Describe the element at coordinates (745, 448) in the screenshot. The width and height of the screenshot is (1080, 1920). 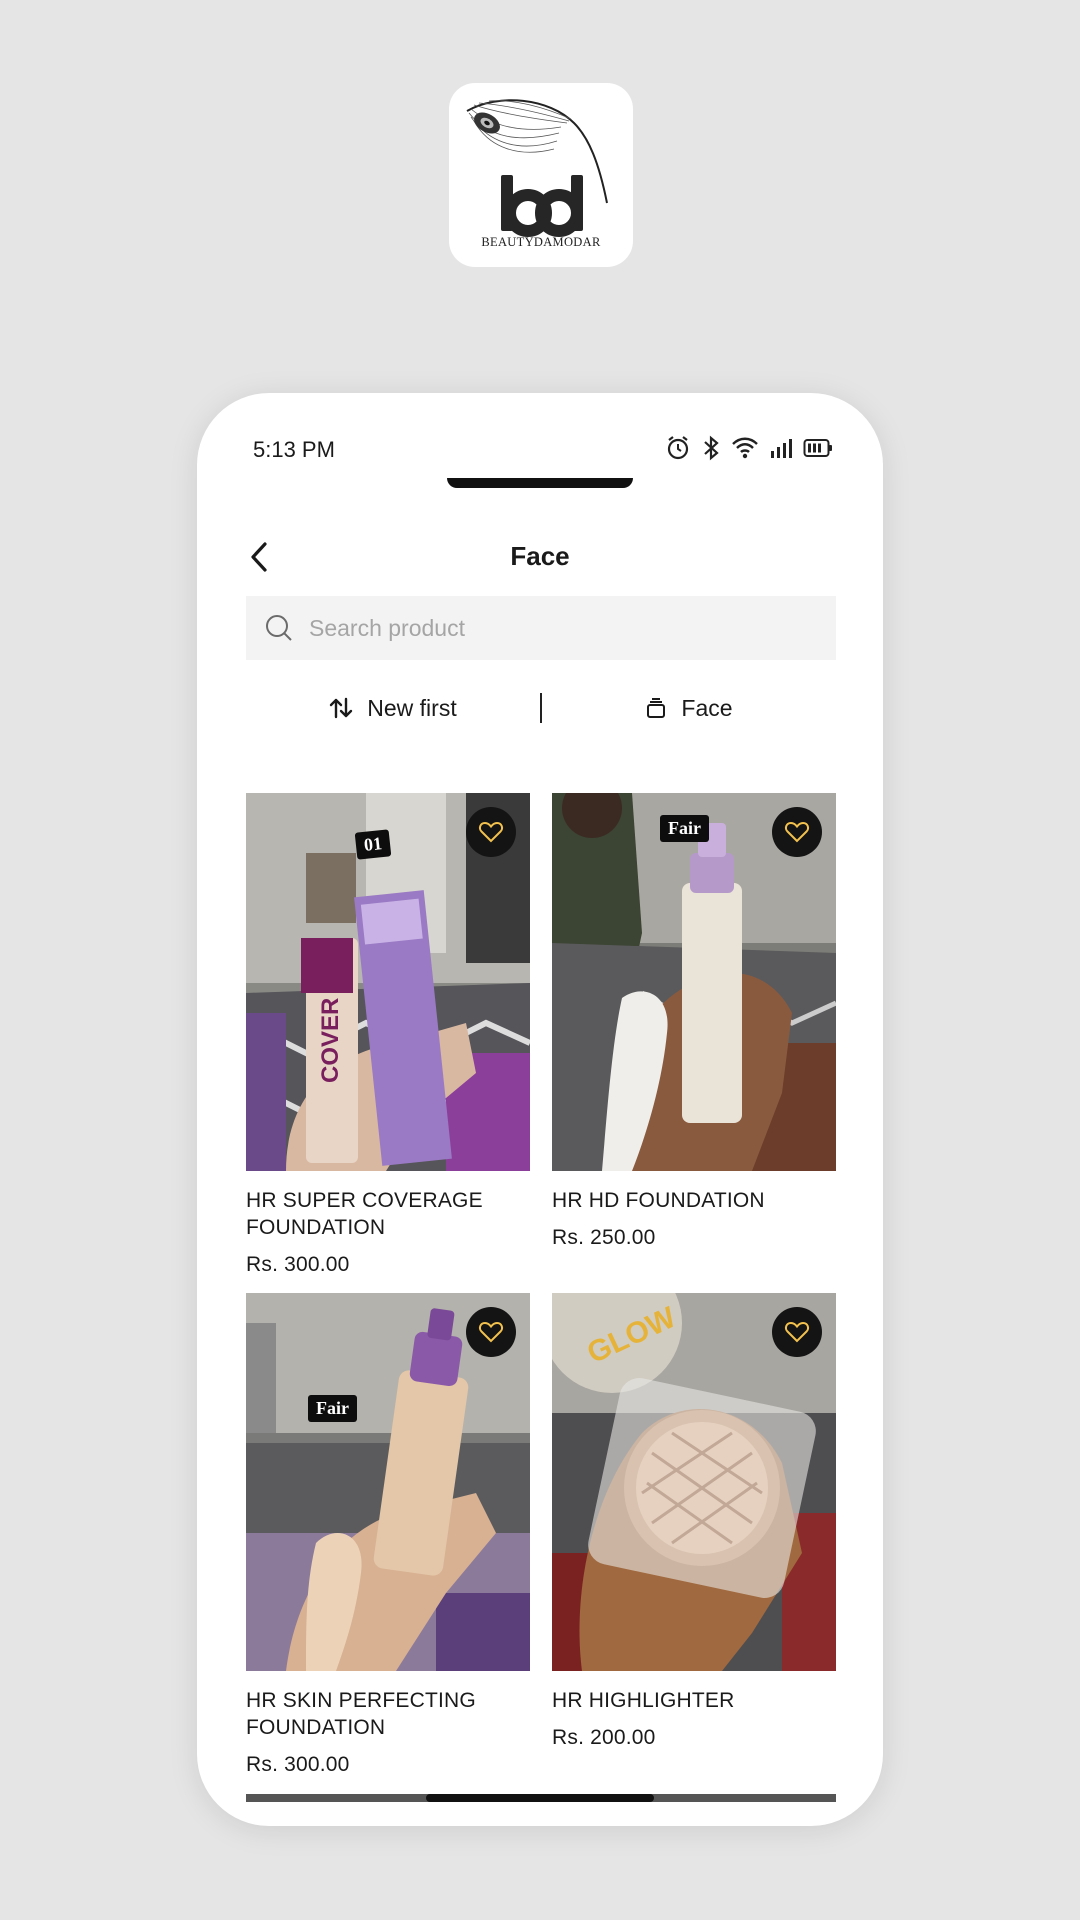
I see `wifi-icon` at that location.